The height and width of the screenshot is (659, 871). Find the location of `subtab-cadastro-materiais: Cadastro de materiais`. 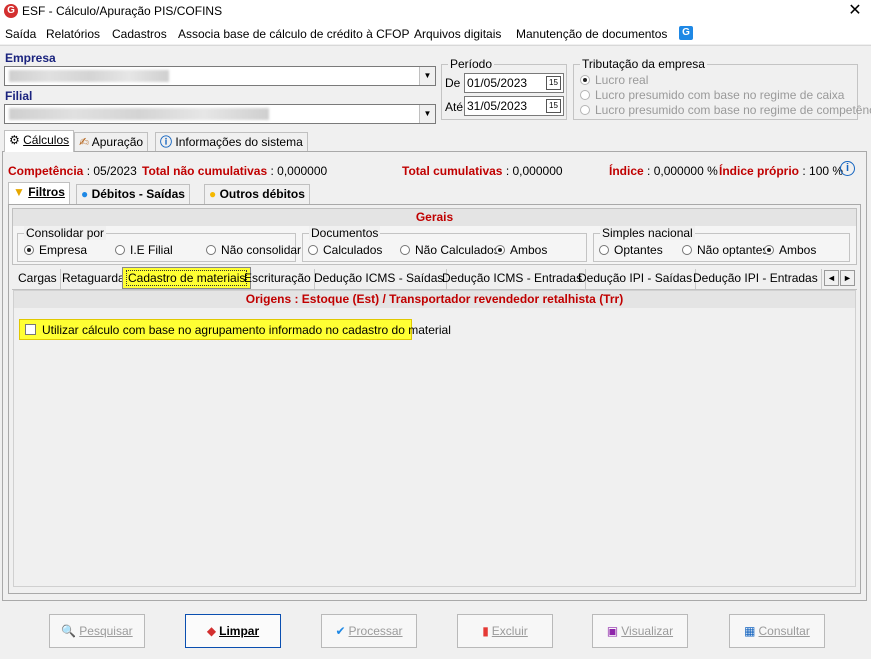

subtab-cadastro-materiais: Cadastro de materiais is located at coordinates (187, 278).